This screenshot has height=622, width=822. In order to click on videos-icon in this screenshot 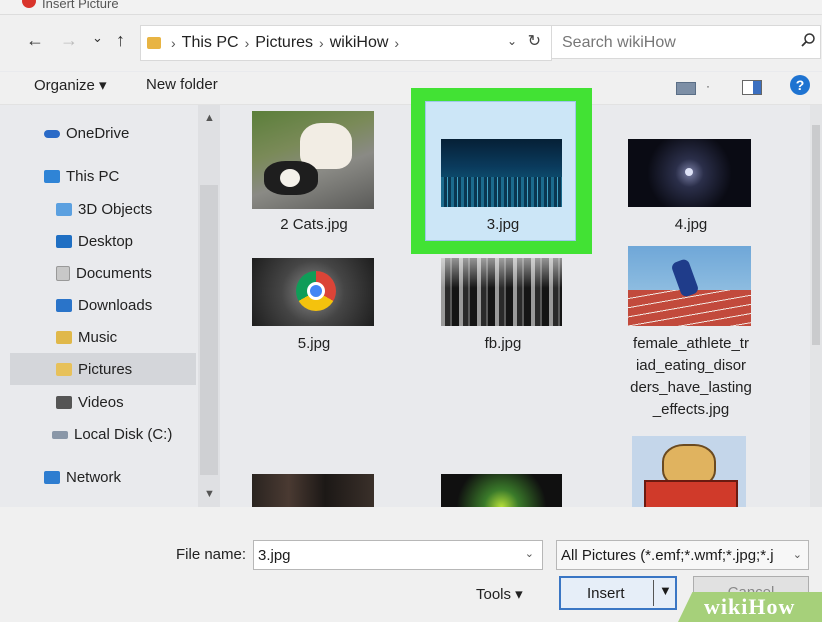, I will do `click(64, 402)`.